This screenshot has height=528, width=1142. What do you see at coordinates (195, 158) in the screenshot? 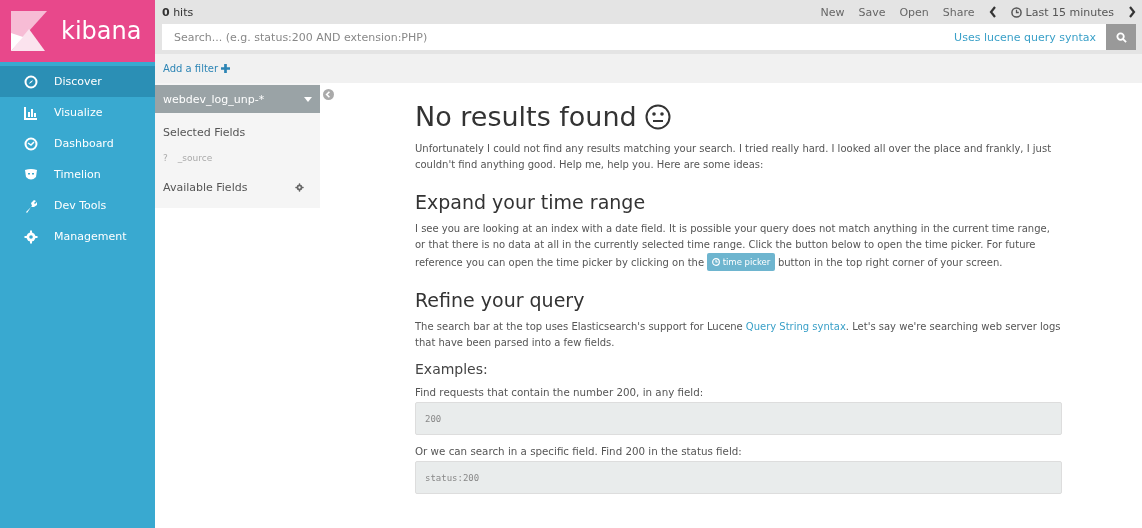
I see `field-name: _source` at bounding box center [195, 158].